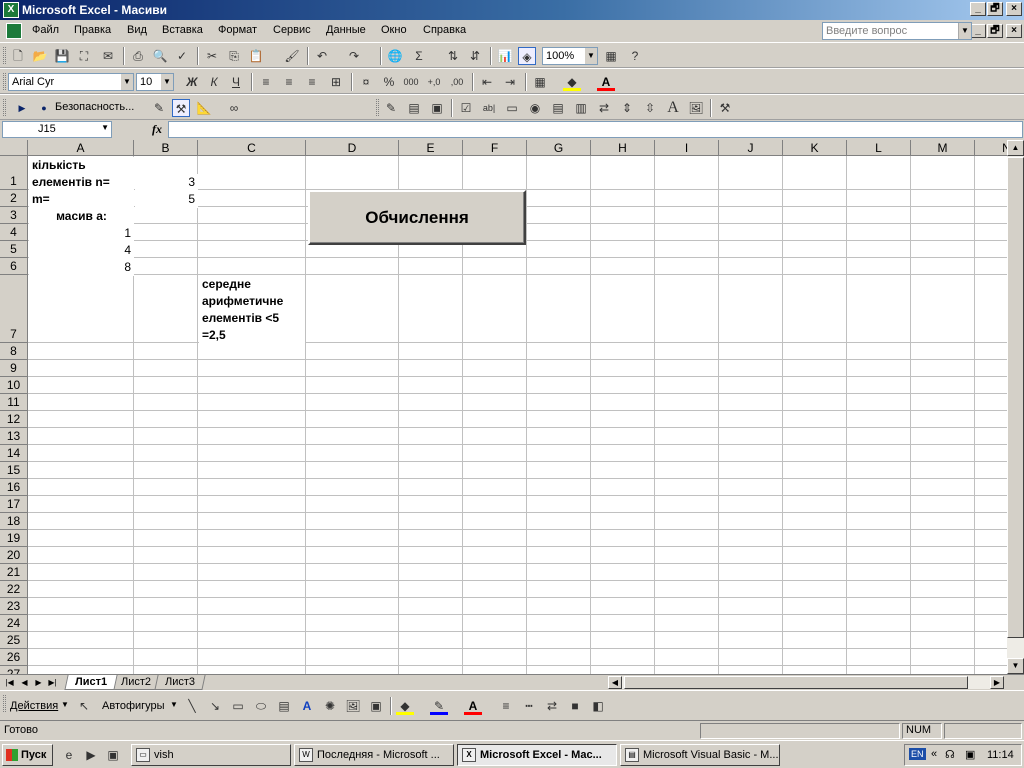 The height and width of the screenshot is (768, 1024). What do you see at coordinates (1015, 666) in the screenshot?
I see `scroll-down-icon: ▼` at bounding box center [1015, 666].